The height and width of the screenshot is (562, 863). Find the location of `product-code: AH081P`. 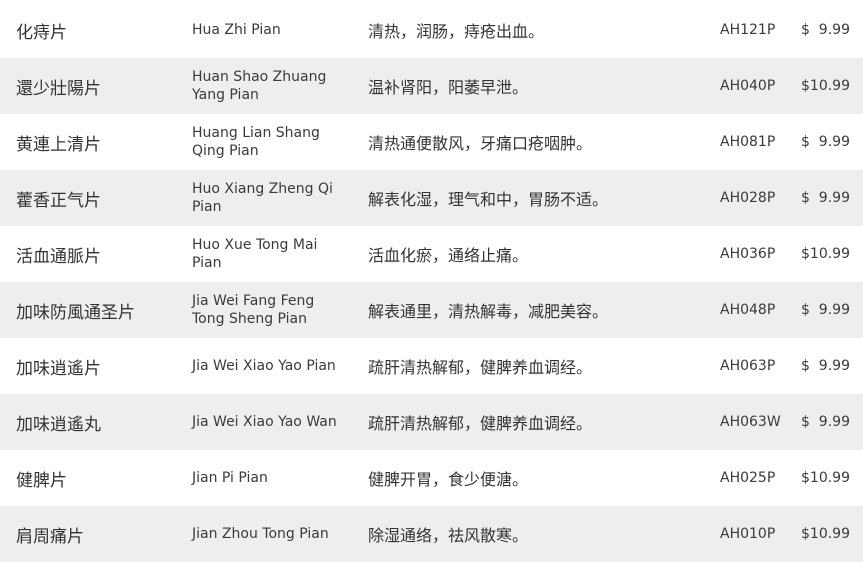

product-code: AH081P is located at coordinates (748, 142).